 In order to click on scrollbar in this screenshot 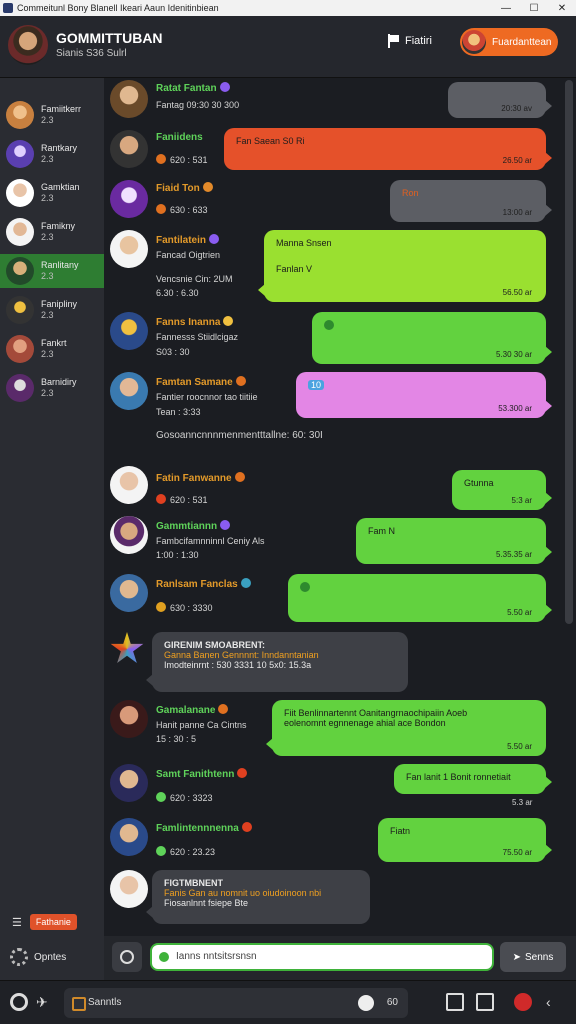, I will do `click(569, 352)`.